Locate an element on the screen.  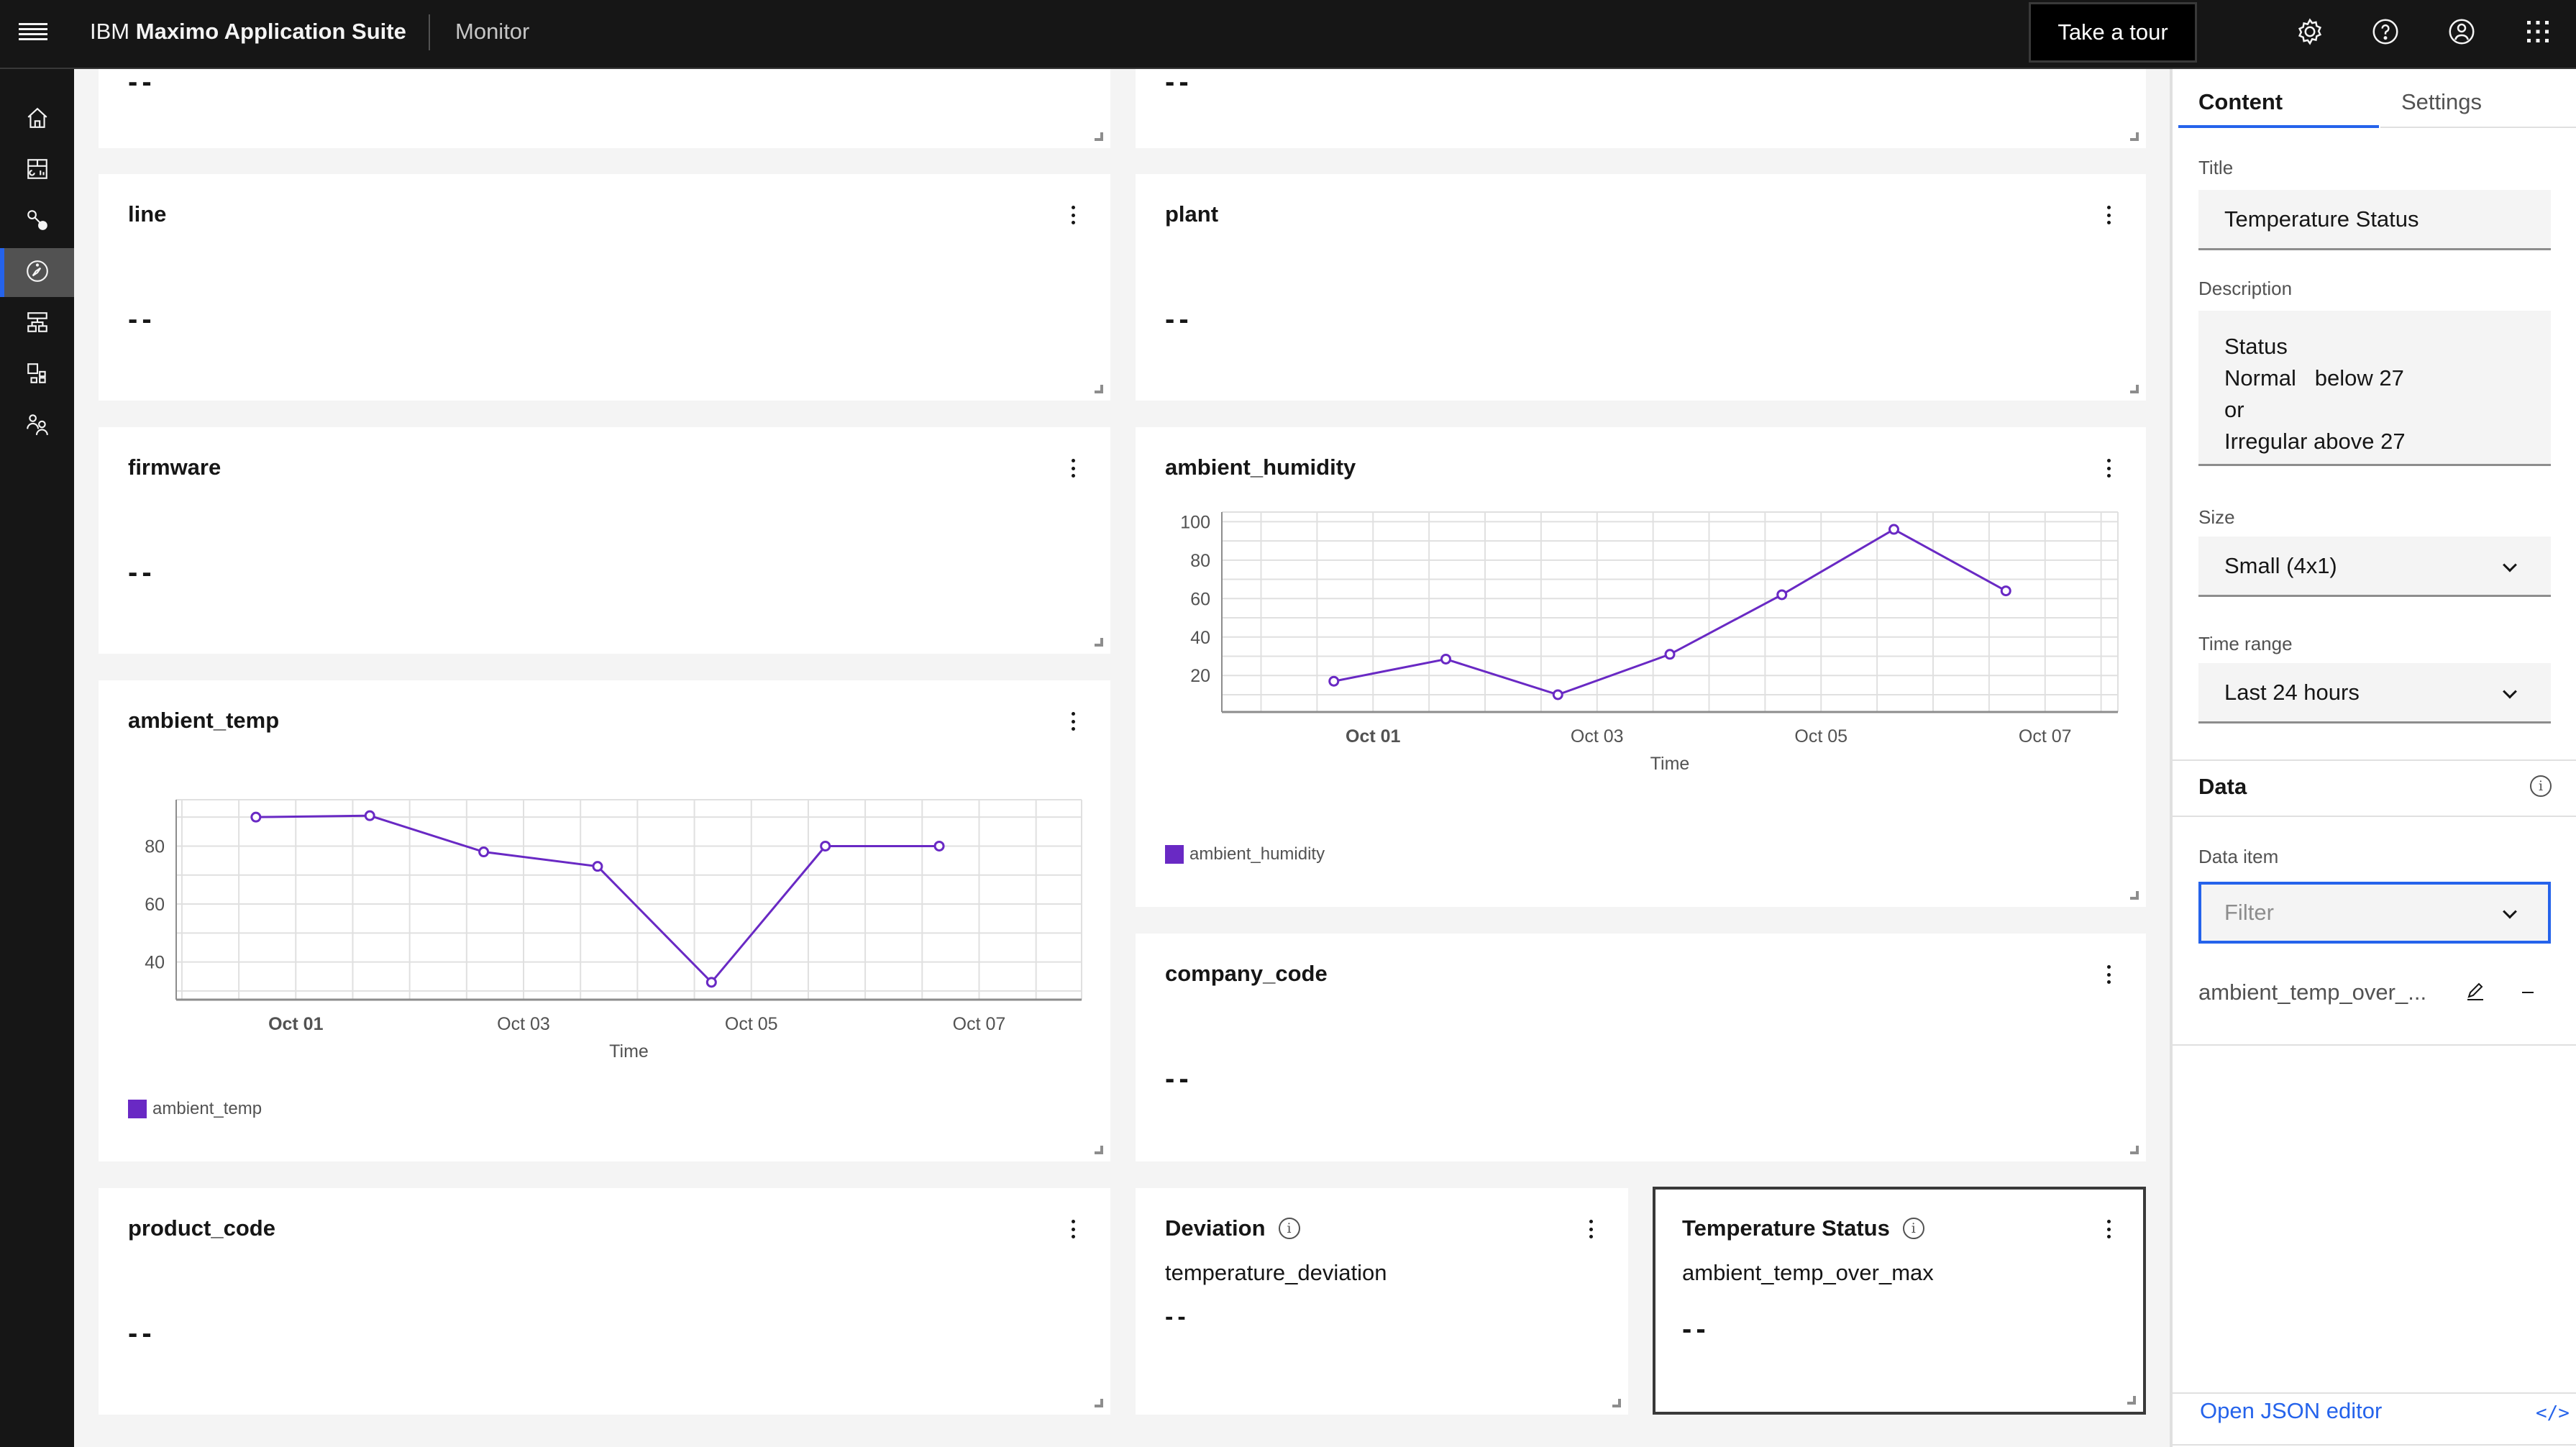
app-switcher-icon is located at coordinates (2538, 31).